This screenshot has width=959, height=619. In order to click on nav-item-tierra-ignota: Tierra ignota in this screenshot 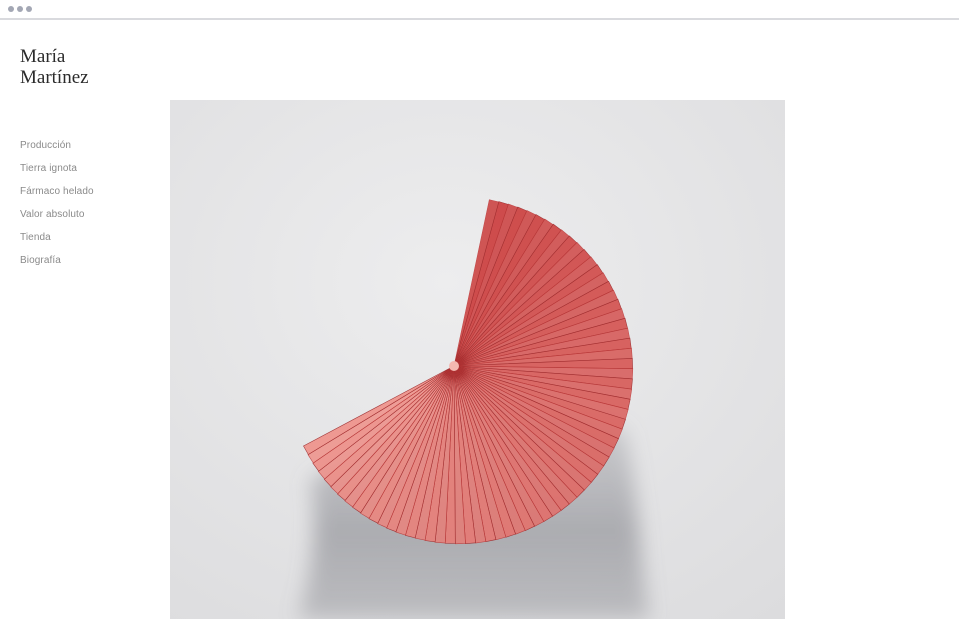, I will do `click(57, 173)`.